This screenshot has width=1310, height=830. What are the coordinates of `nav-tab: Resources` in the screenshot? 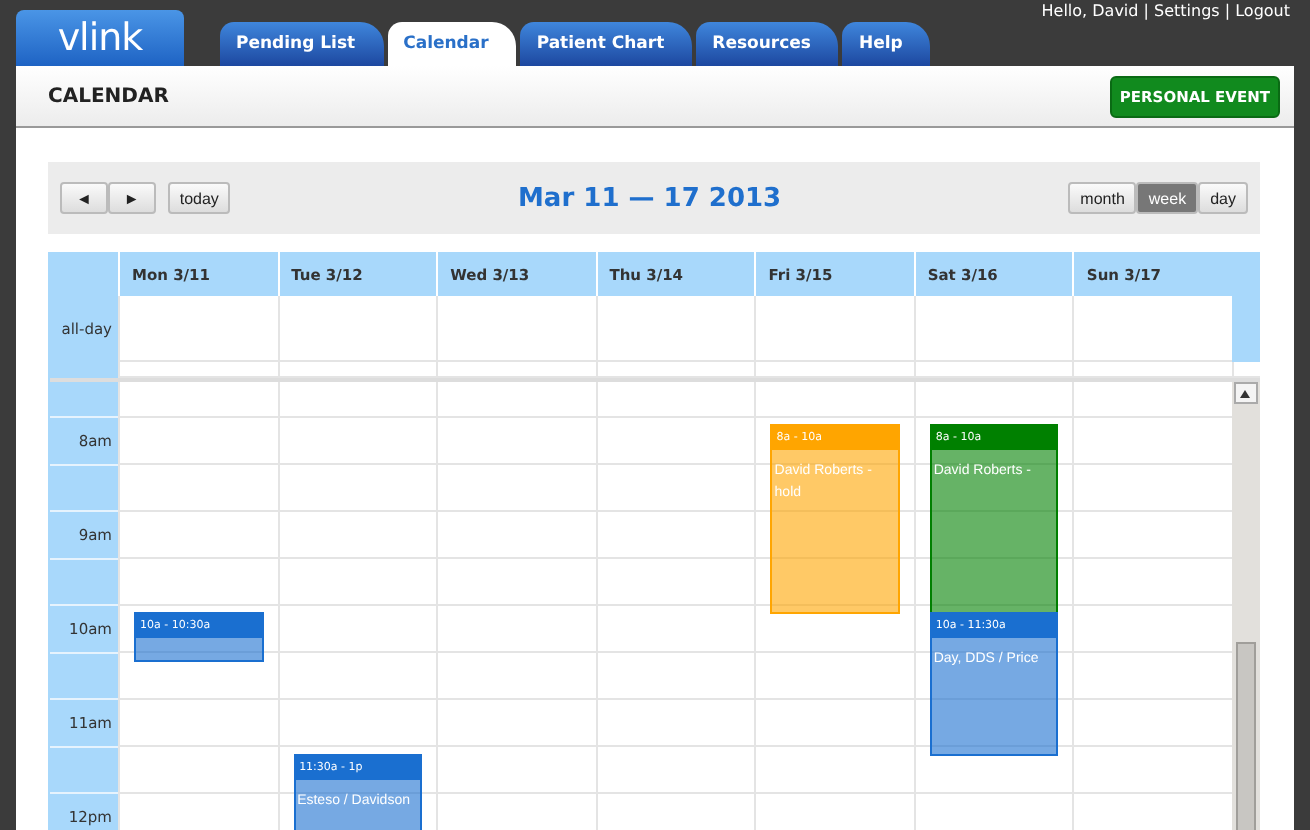 It's located at (767, 44).